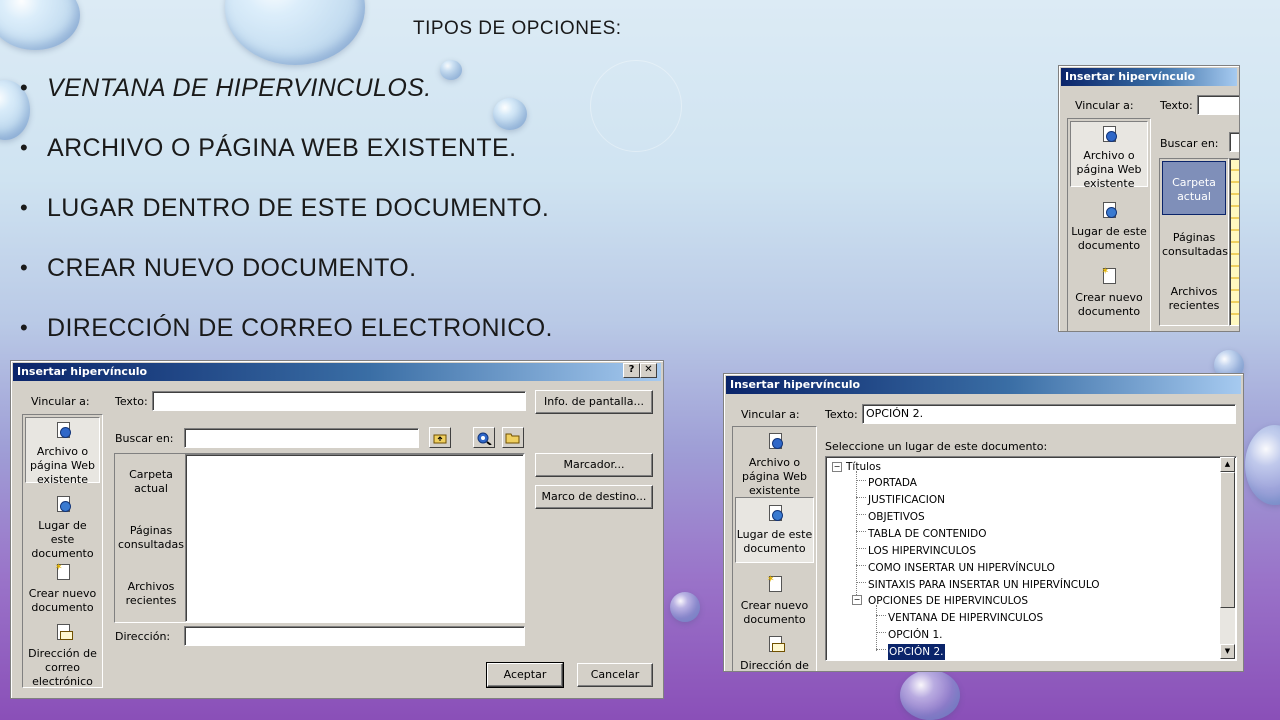 The image size is (1280, 720). Describe the element at coordinates (143, 636) in the screenshot. I see `address-label: Dirección:` at that location.